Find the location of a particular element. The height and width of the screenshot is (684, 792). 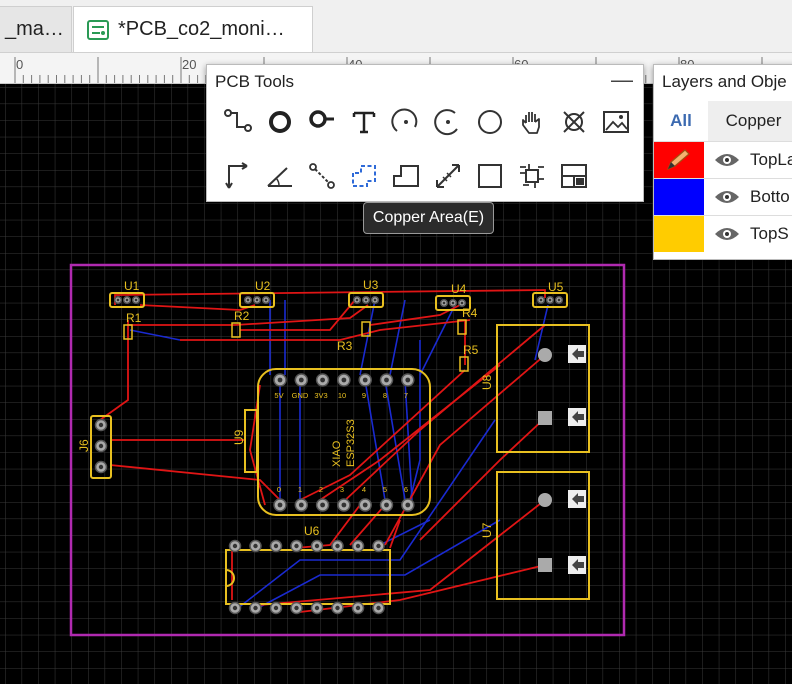

text-icon is located at coordinates (364, 122).